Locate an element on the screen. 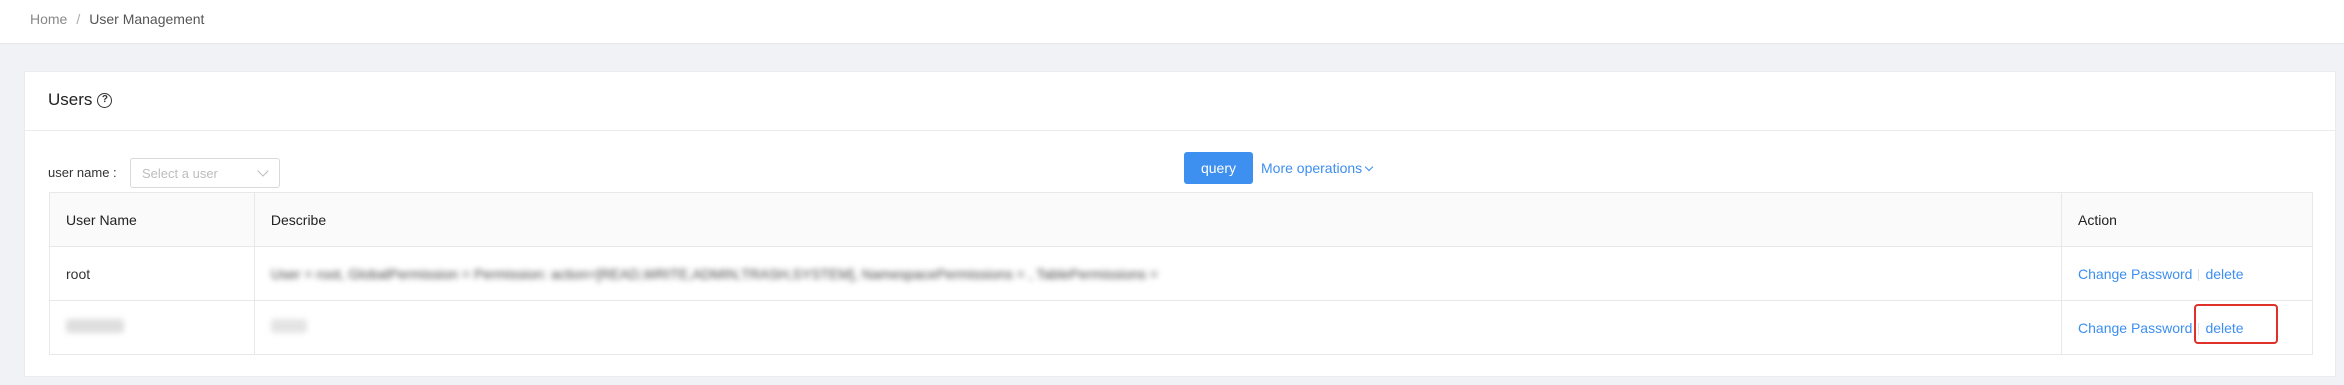 The image size is (2344, 385). question-circle-icon: ? is located at coordinates (105, 100).